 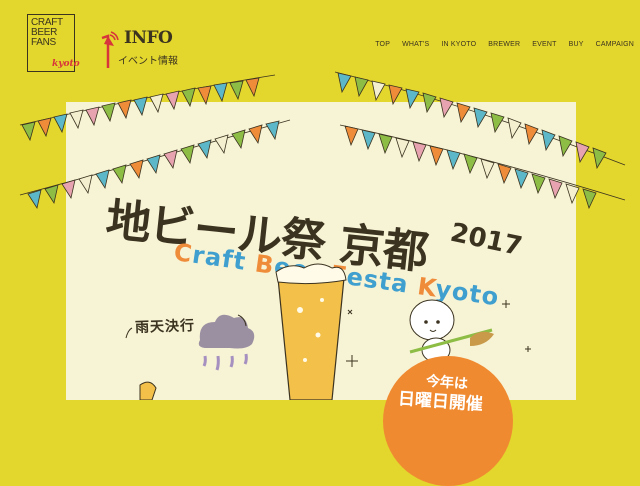 What do you see at coordinates (451, 331) in the screenshot?
I see `mascot-illustration` at bounding box center [451, 331].